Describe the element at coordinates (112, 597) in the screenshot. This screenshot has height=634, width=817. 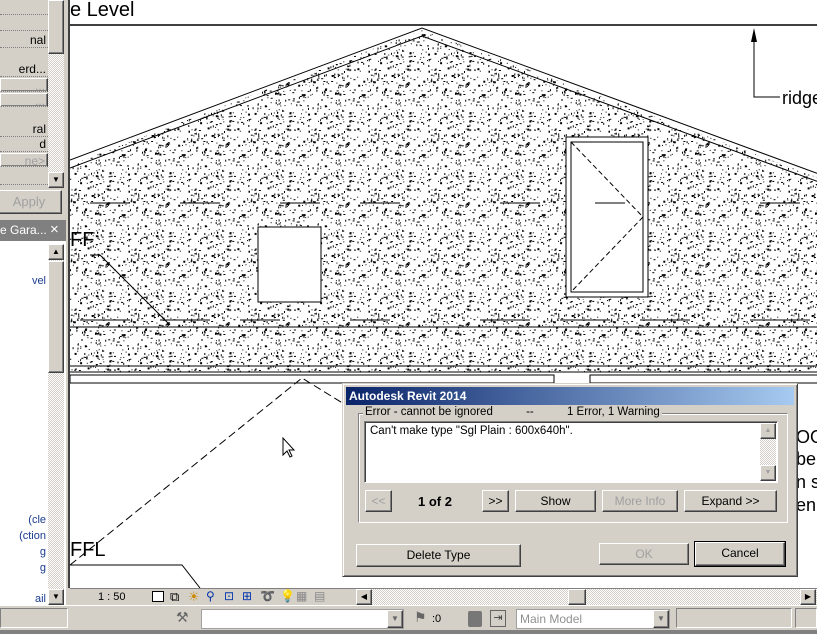
I see `scale-button: 1 : 50` at that location.